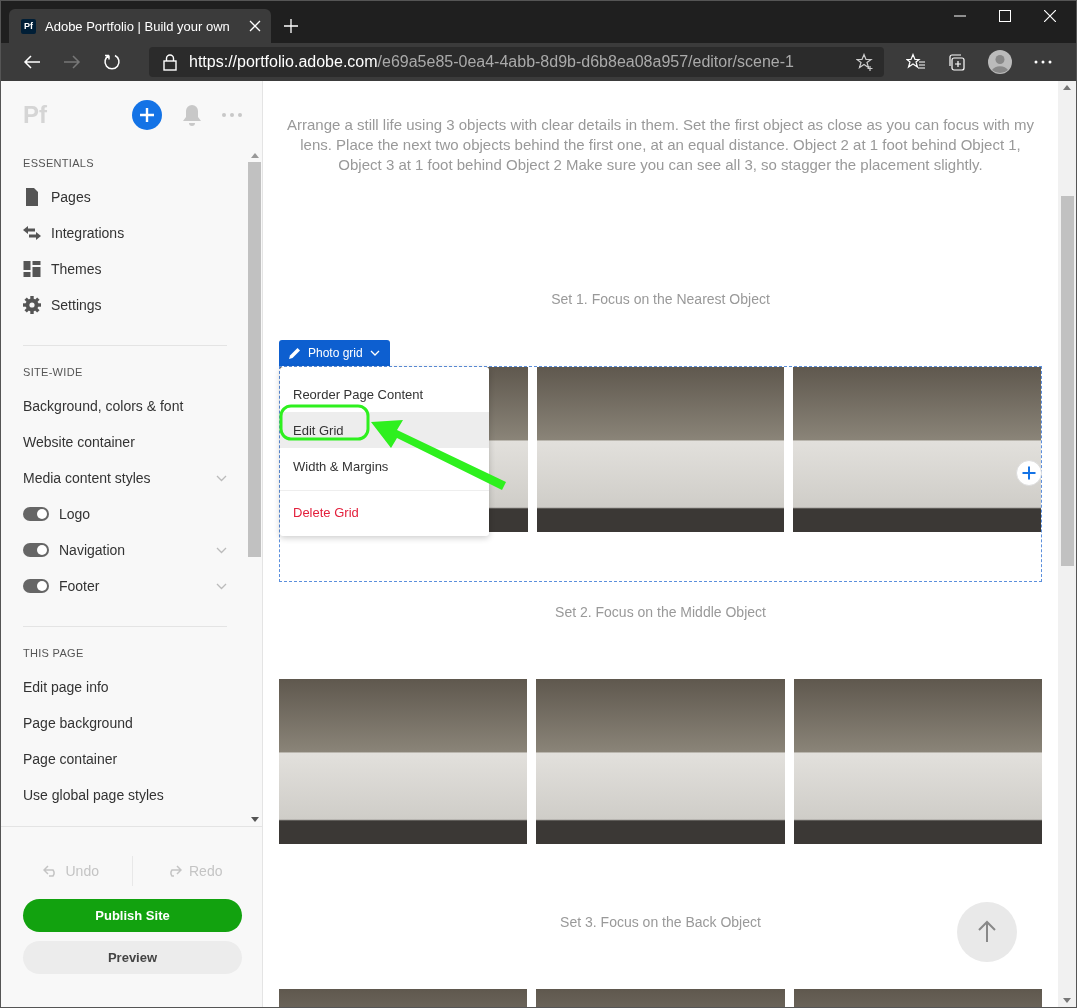 This screenshot has height=1008, width=1077. What do you see at coordinates (54, 653) in the screenshot?
I see `section-heading: THIS PAGE` at bounding box center [54, 653].